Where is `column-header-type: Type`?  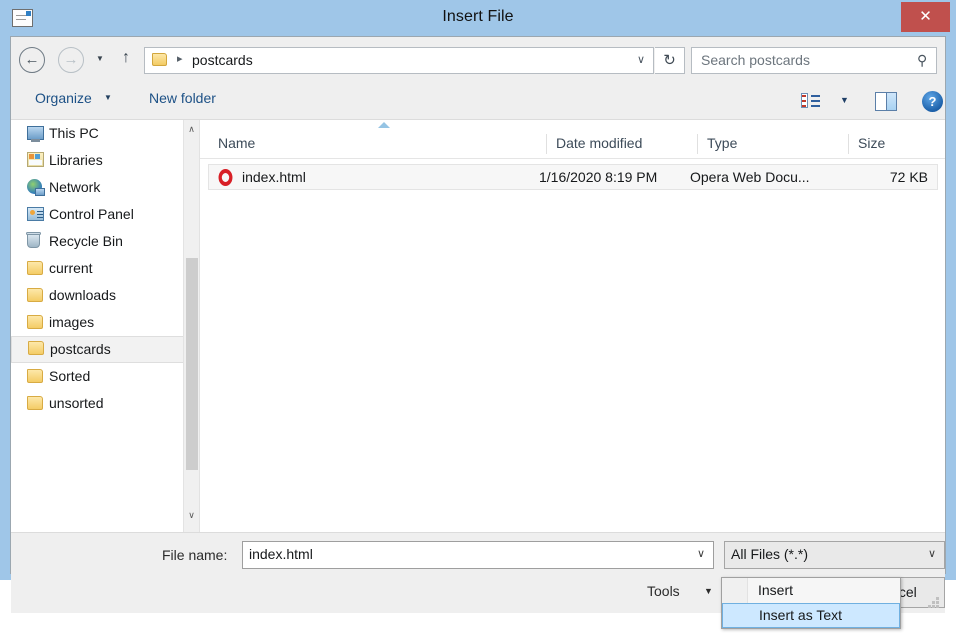 column-header-type: Type is located at coordinates (722, 143).